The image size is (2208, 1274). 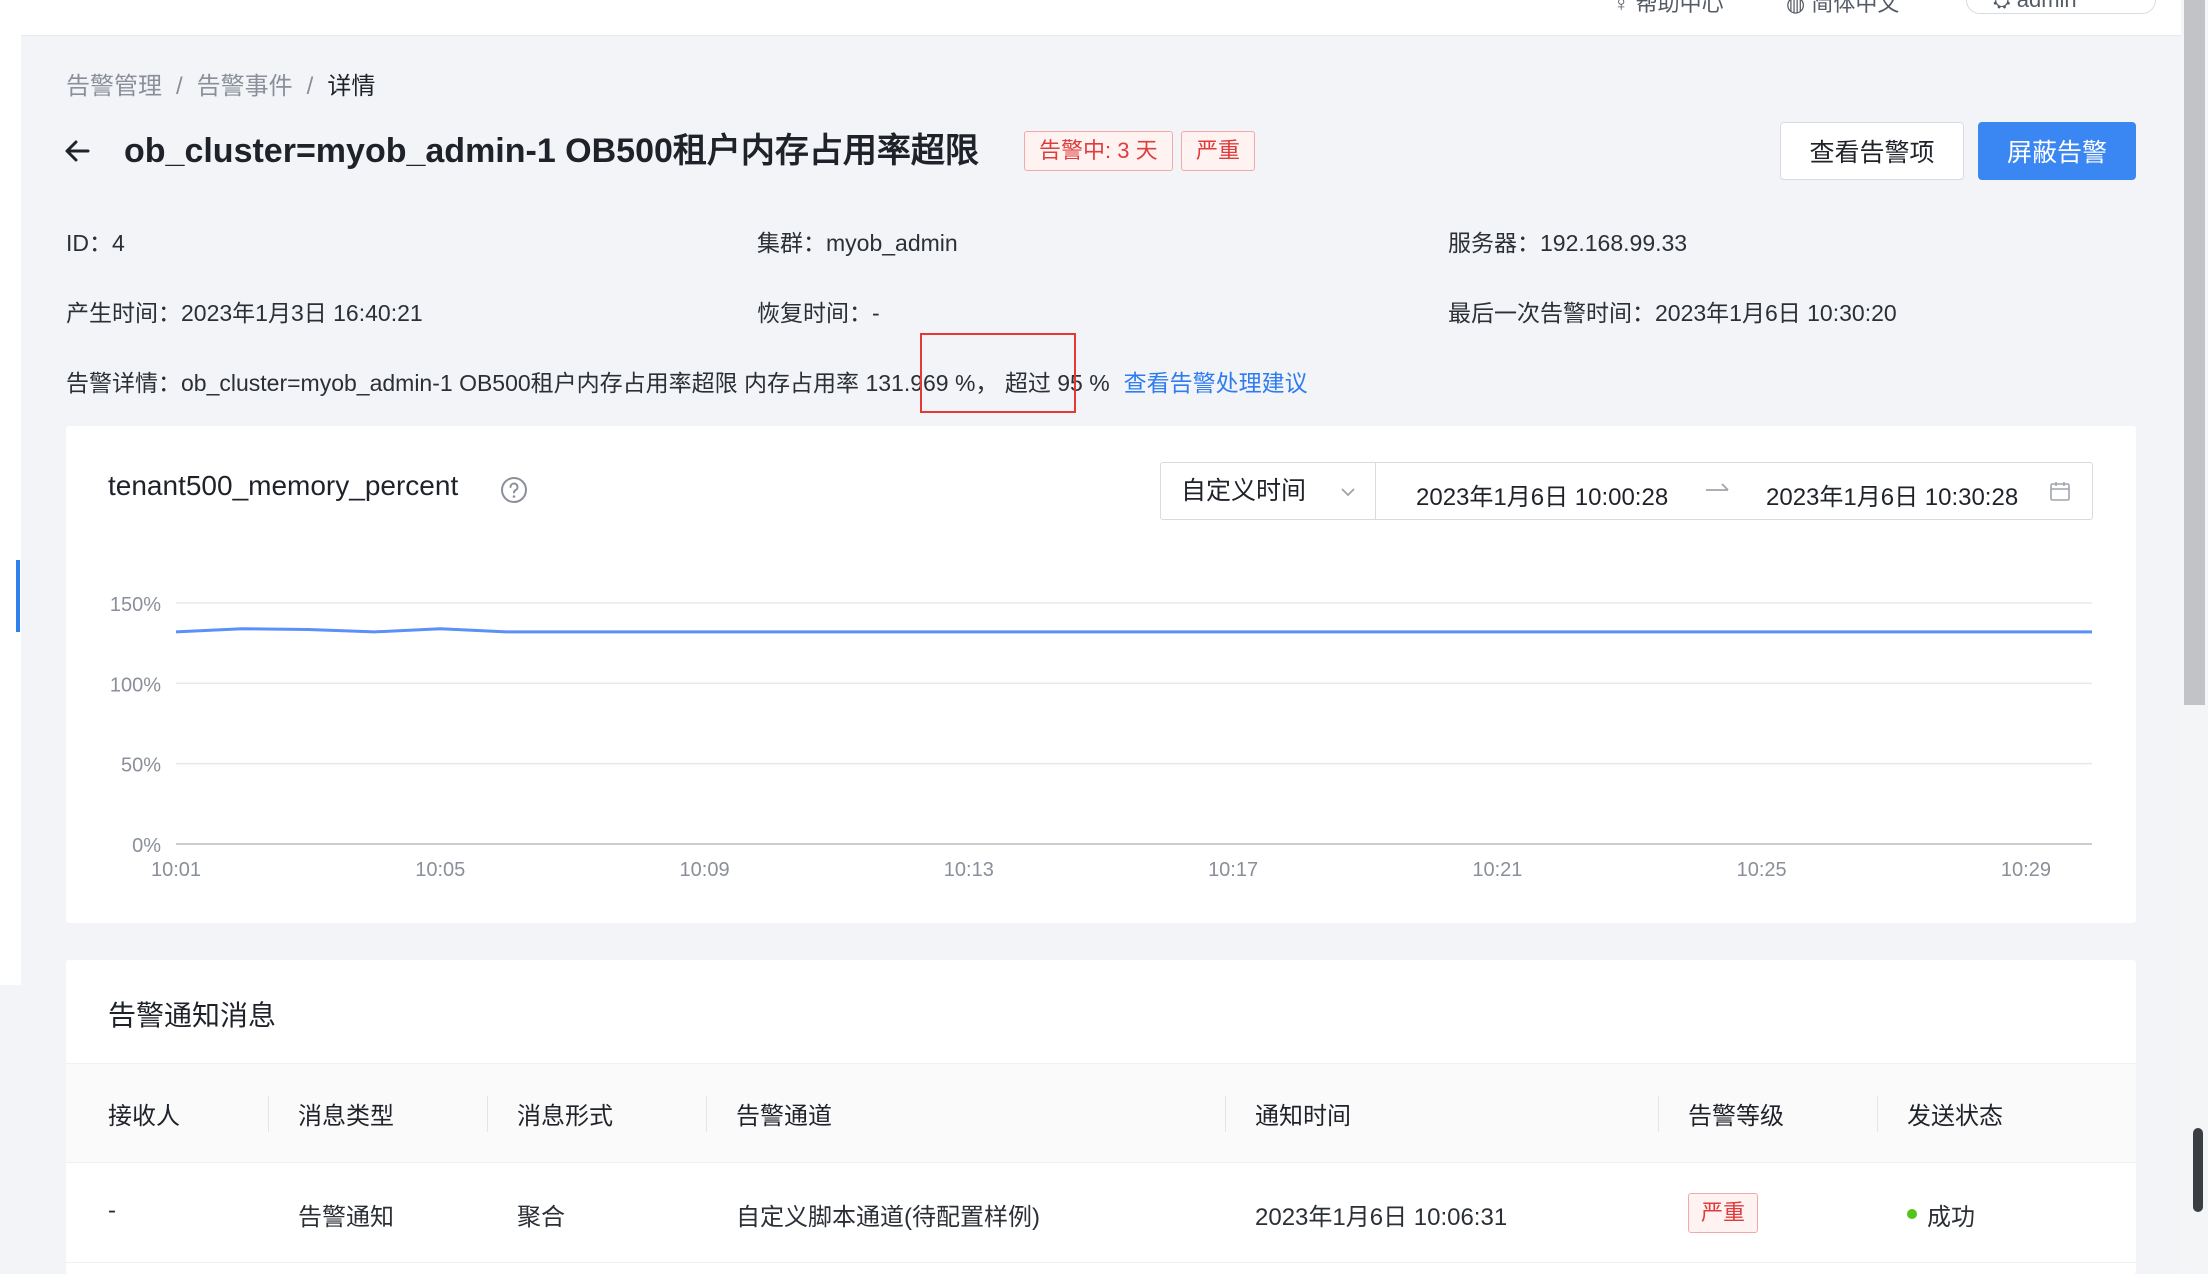 I want to click on mute-alert-button: 屏蔽告警, so click(x=2057, y=151).